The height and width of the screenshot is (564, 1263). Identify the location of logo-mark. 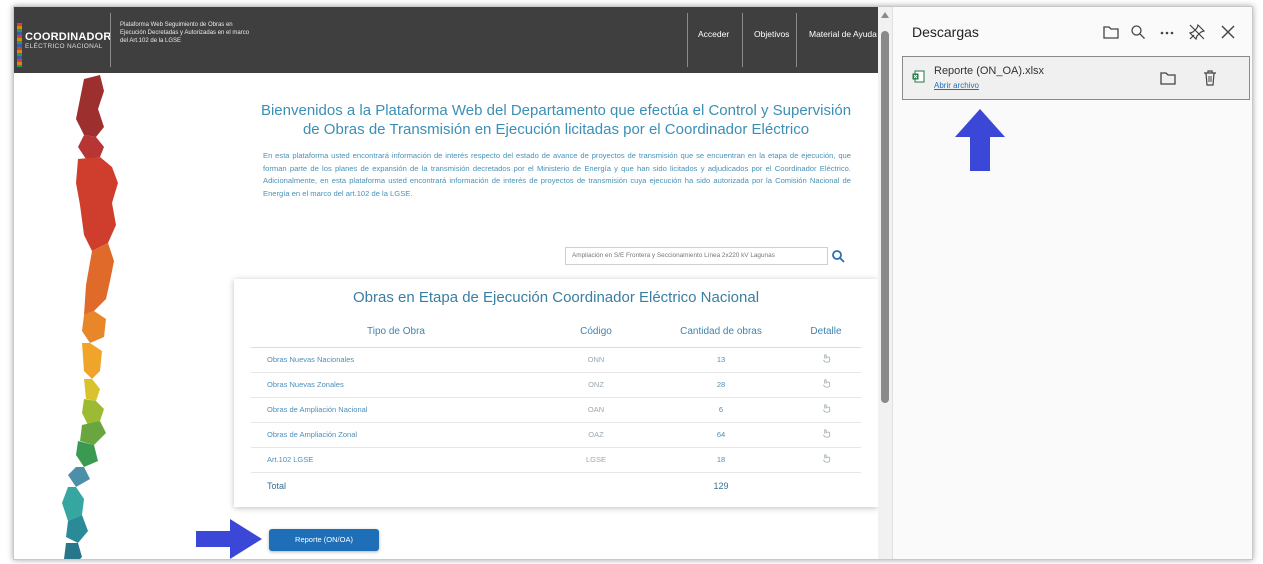
(19, 45).